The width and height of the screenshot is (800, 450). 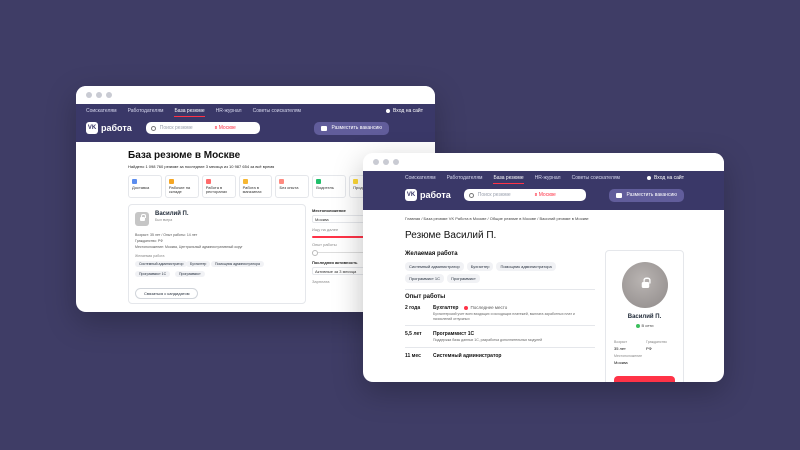 What do you see at coordinates (413, 355) in the screenshot?
I see `experience-duration: 11 мес` at bounding box center [413, 355].